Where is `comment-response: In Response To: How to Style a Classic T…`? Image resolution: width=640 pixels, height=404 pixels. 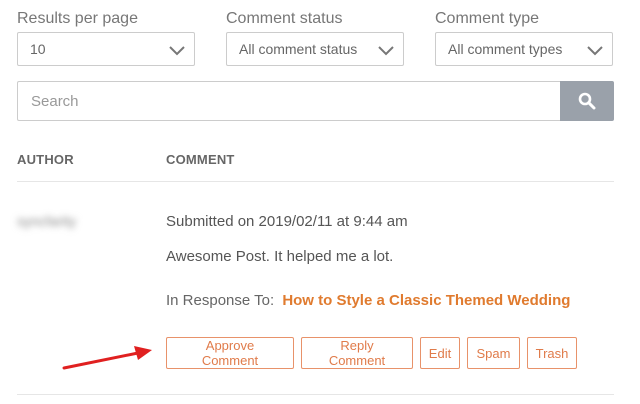 comment-response: In Response To: How to Style a Classic T… is located at coordinates (368, 300).